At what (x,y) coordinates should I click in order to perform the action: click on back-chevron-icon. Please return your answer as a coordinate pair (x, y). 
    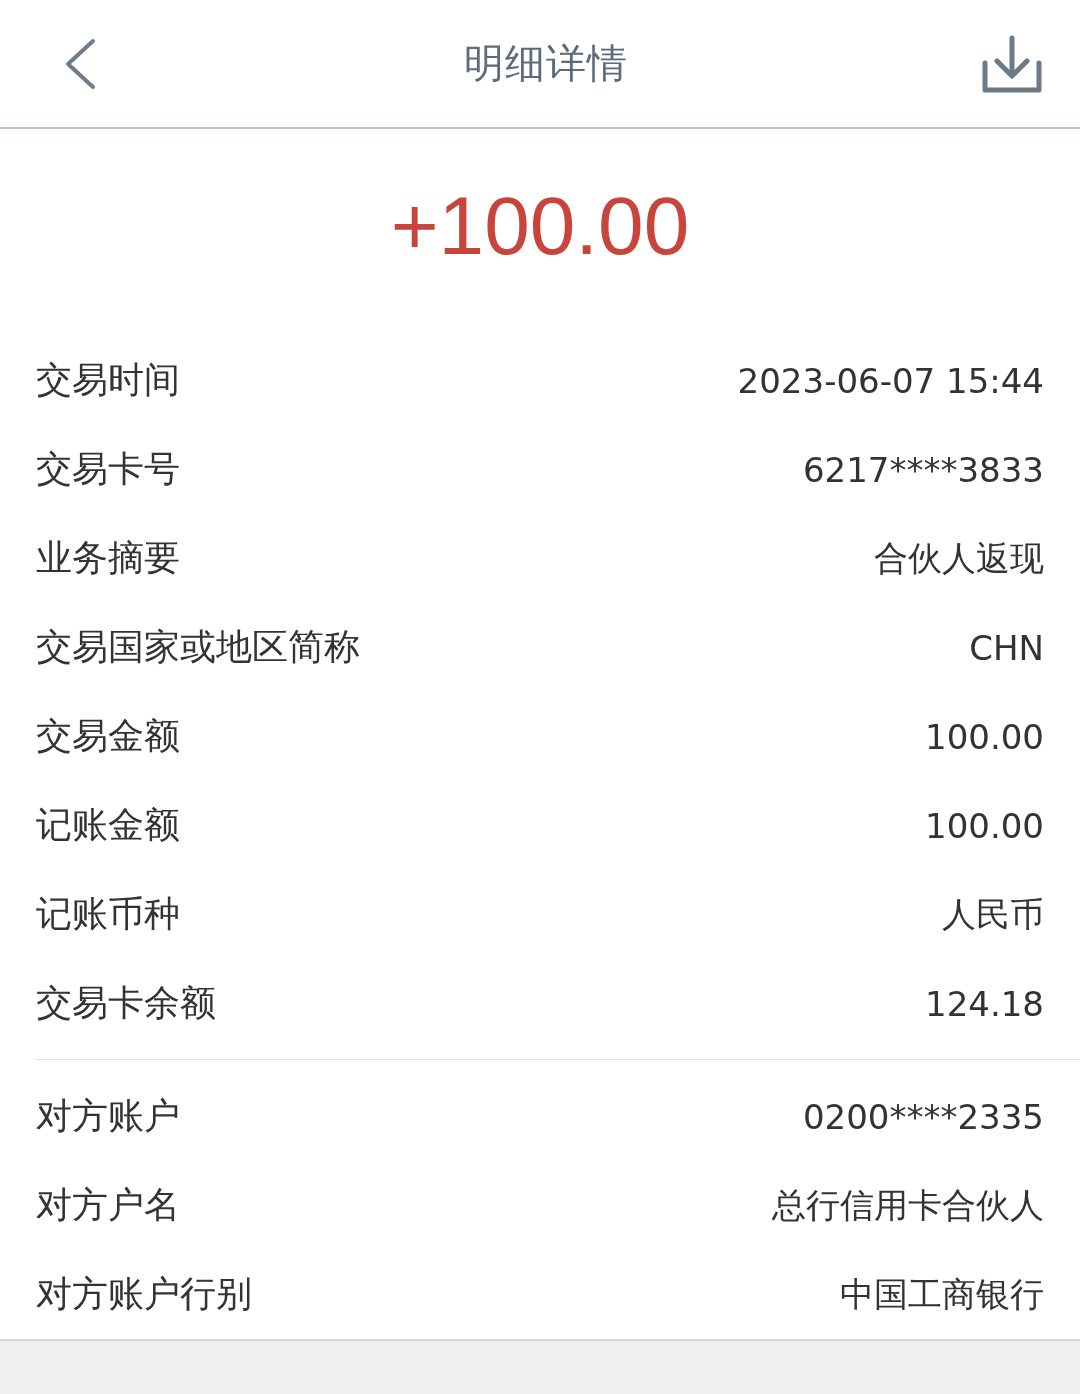
    Looking at the image, I should click on (80, 63).